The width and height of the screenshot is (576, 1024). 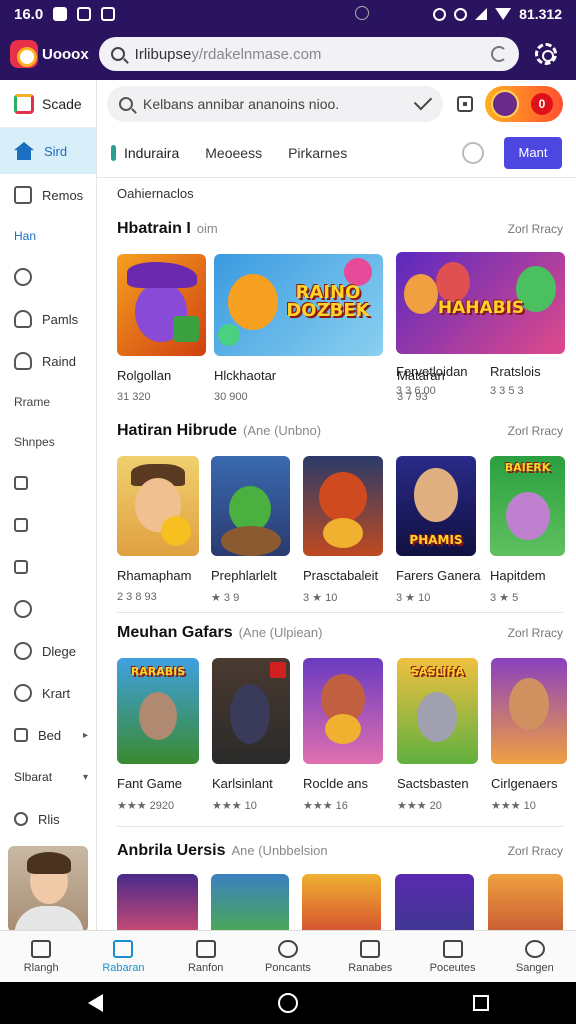 I want to click on game-card: Cirlgenaers ★★★ 10, so click(x=529, y=735).